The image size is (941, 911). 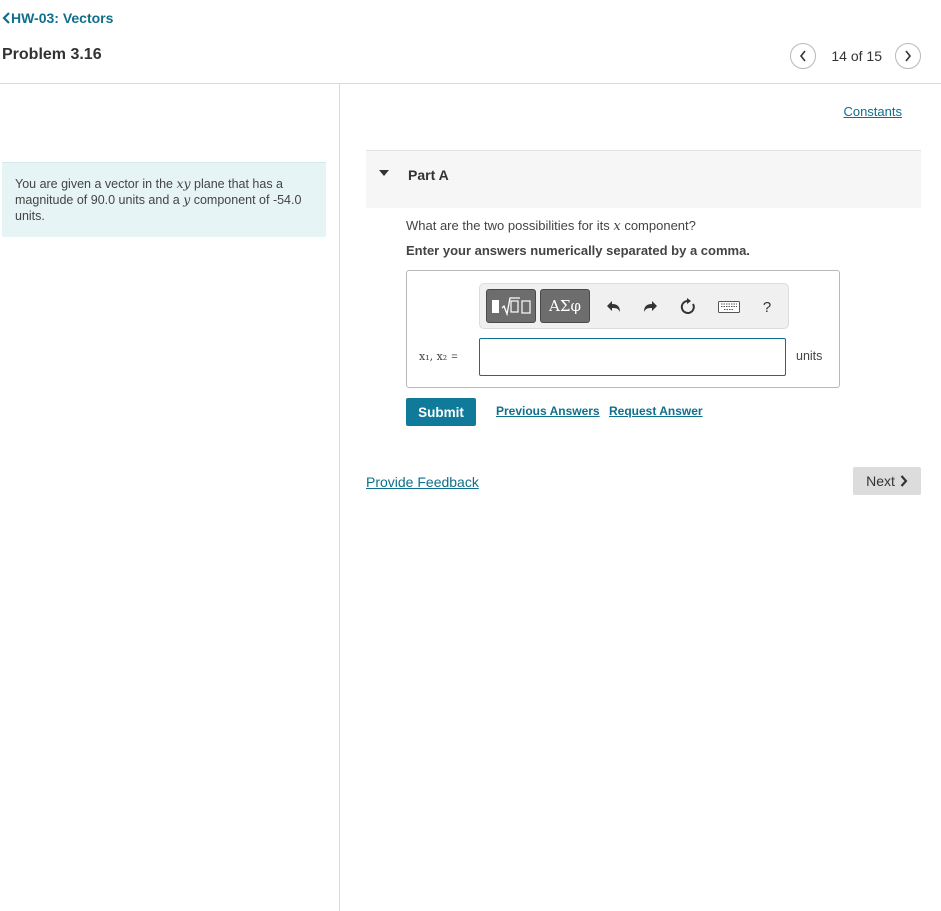 I want to click on previous-answers-link: Previous Answers, so click(x=548, y=411).